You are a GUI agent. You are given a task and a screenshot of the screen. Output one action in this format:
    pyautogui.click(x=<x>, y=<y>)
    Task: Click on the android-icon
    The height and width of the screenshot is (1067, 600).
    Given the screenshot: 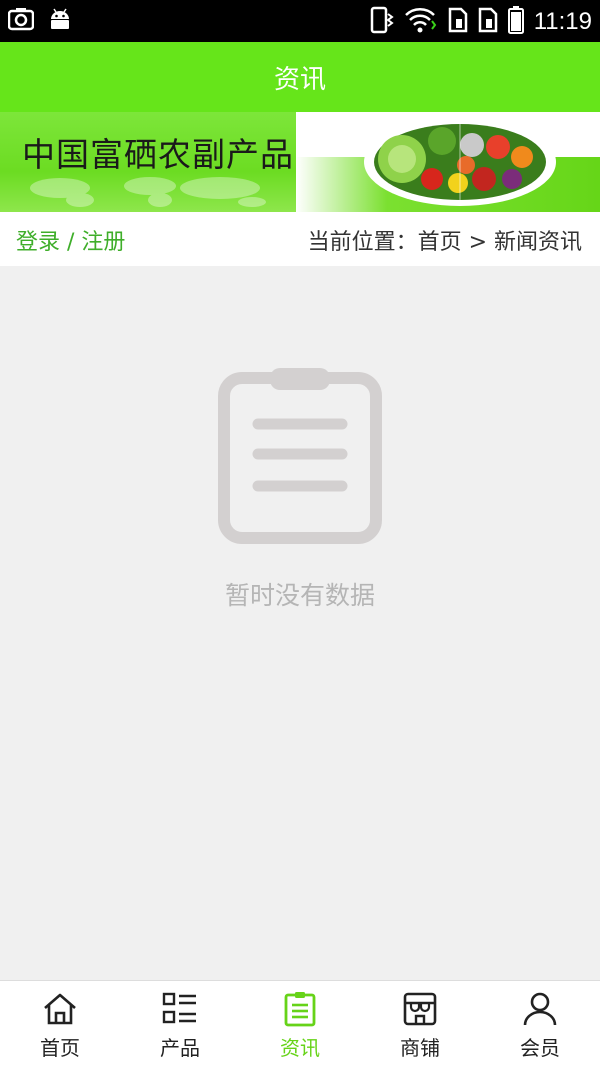 What is the action you would take?
    pyautogui.click(x=60, y=21)
    